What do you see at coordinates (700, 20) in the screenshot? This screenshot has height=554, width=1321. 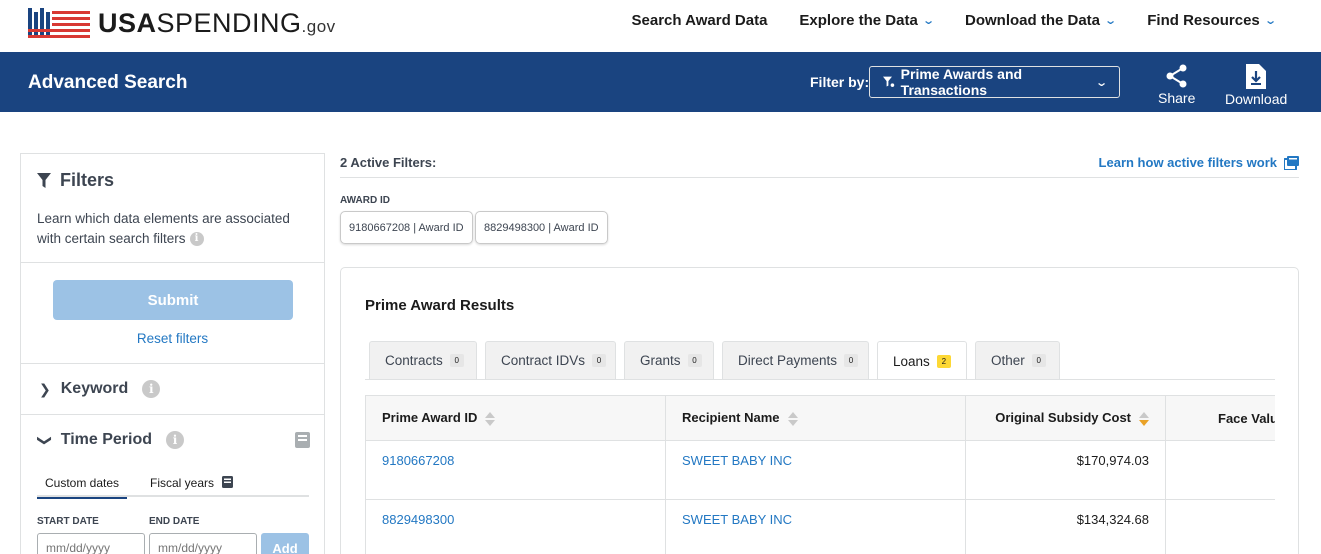 I see `nav-search-award-data: Search Award Data` at bounding box center [700, 20].